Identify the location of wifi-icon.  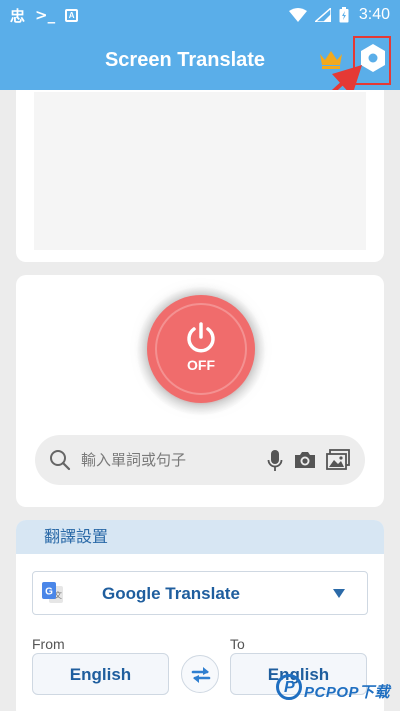
(297, 15).